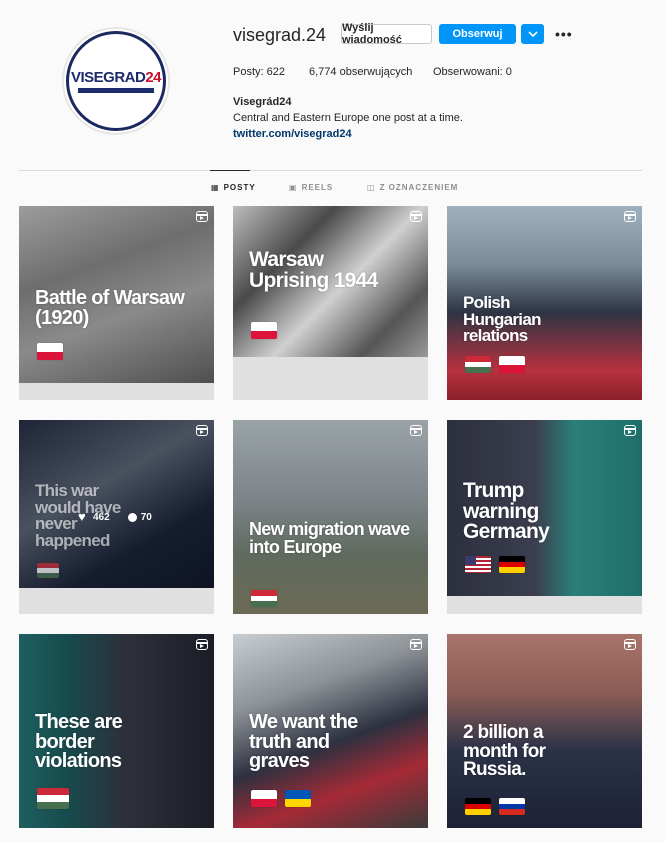 This screenshot has width=665, height=843. What do you see at coordinates (146, 517) in the screenshot?
I see `comments-count: 70` at bounding box center [146, 517].